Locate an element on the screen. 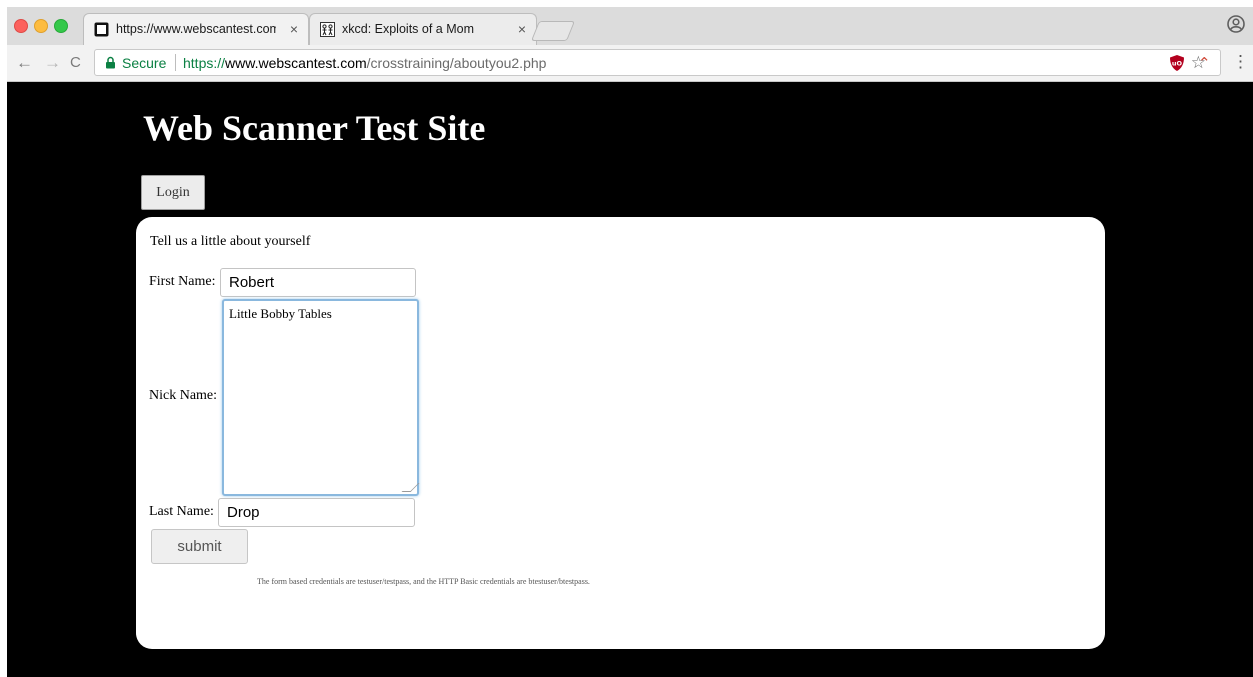 The image size is (1253, 677). url-scheme: https:// is located at coordinates (204, 63).